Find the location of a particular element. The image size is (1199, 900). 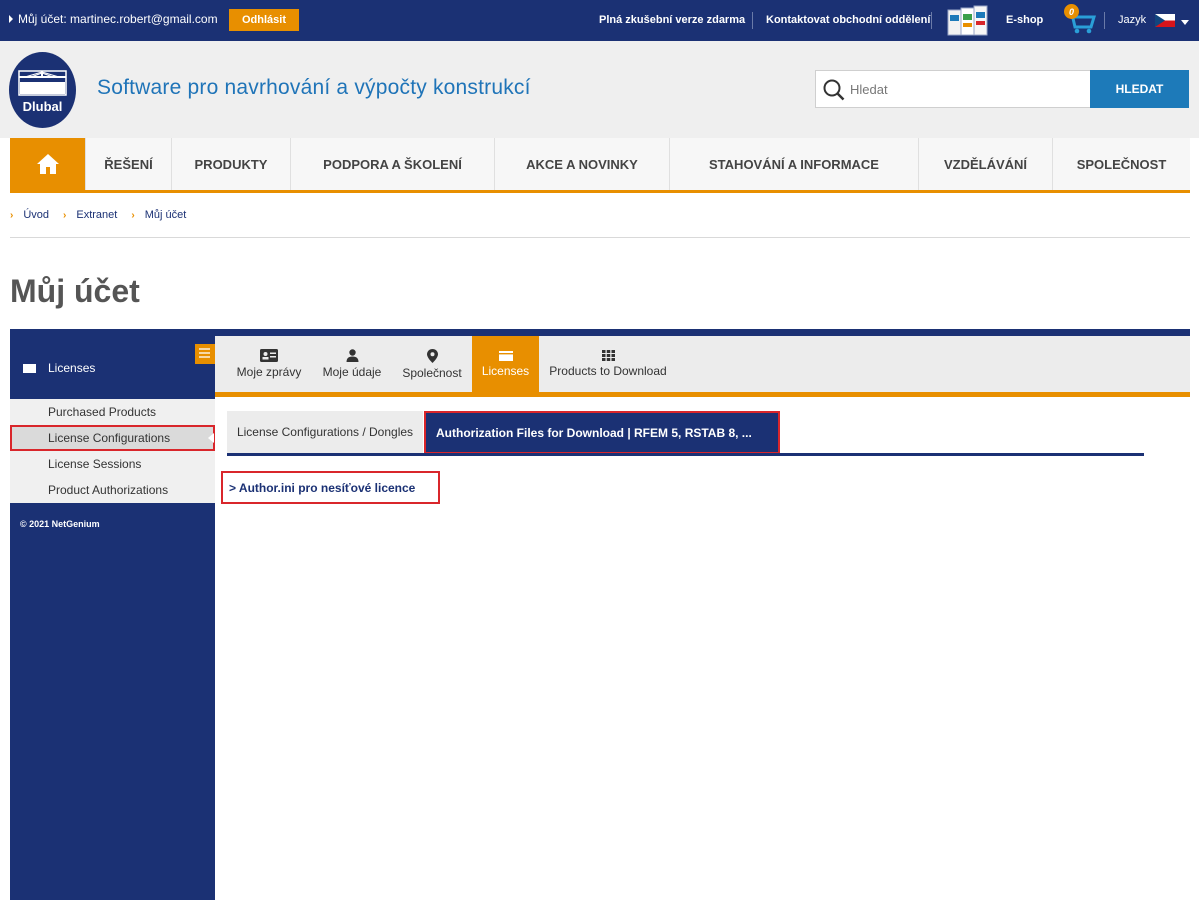

breadcrumb-current: Můj účet is located at coordinates (166, 215).